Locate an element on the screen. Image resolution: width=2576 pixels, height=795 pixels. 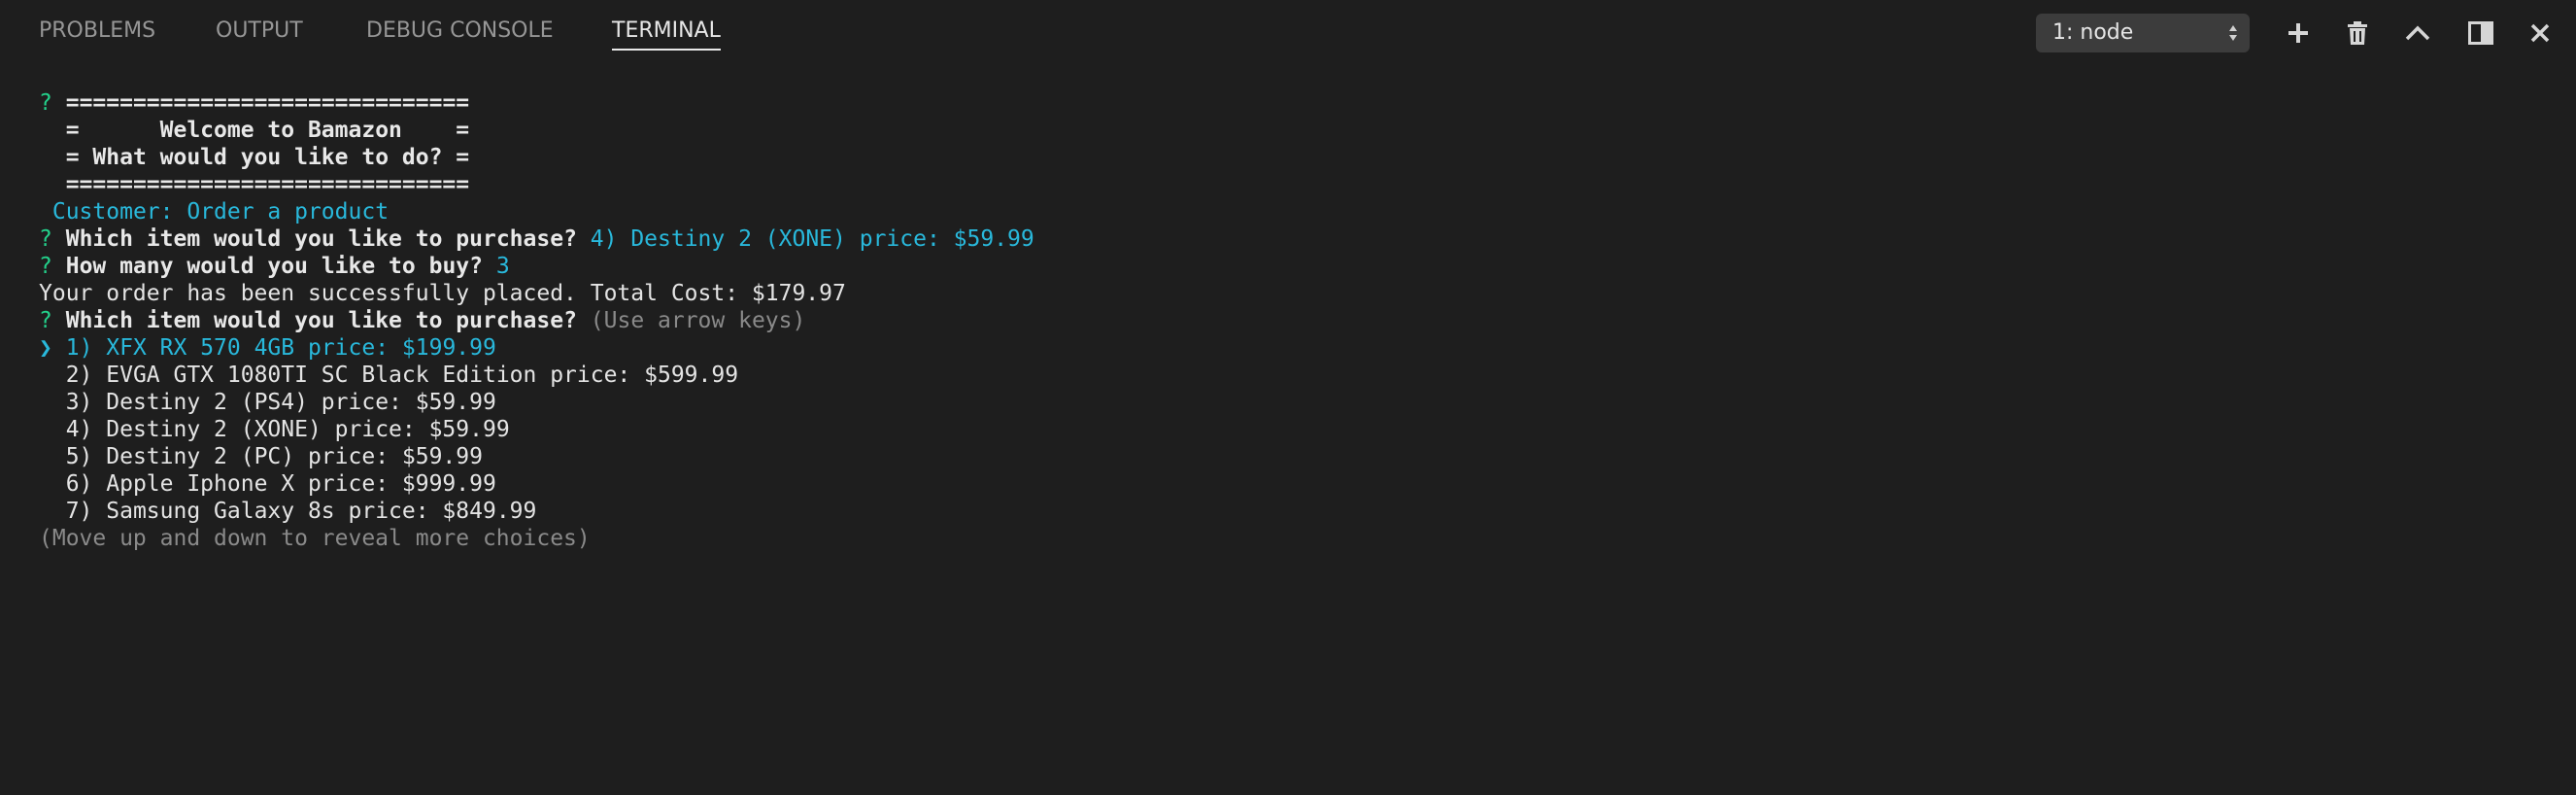
choice-item: 6) Apple Iphone X price: $999.99 is located at coordinates (1292, 484).